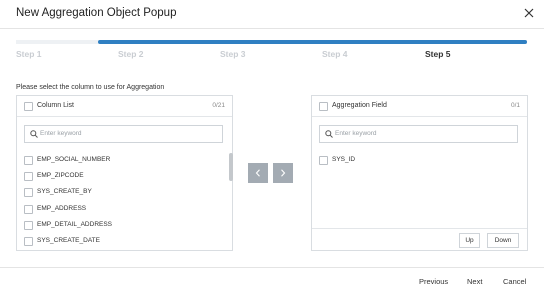 This screenshot has height=293, width=544. I want to click on close-icon, so click(529, 13).